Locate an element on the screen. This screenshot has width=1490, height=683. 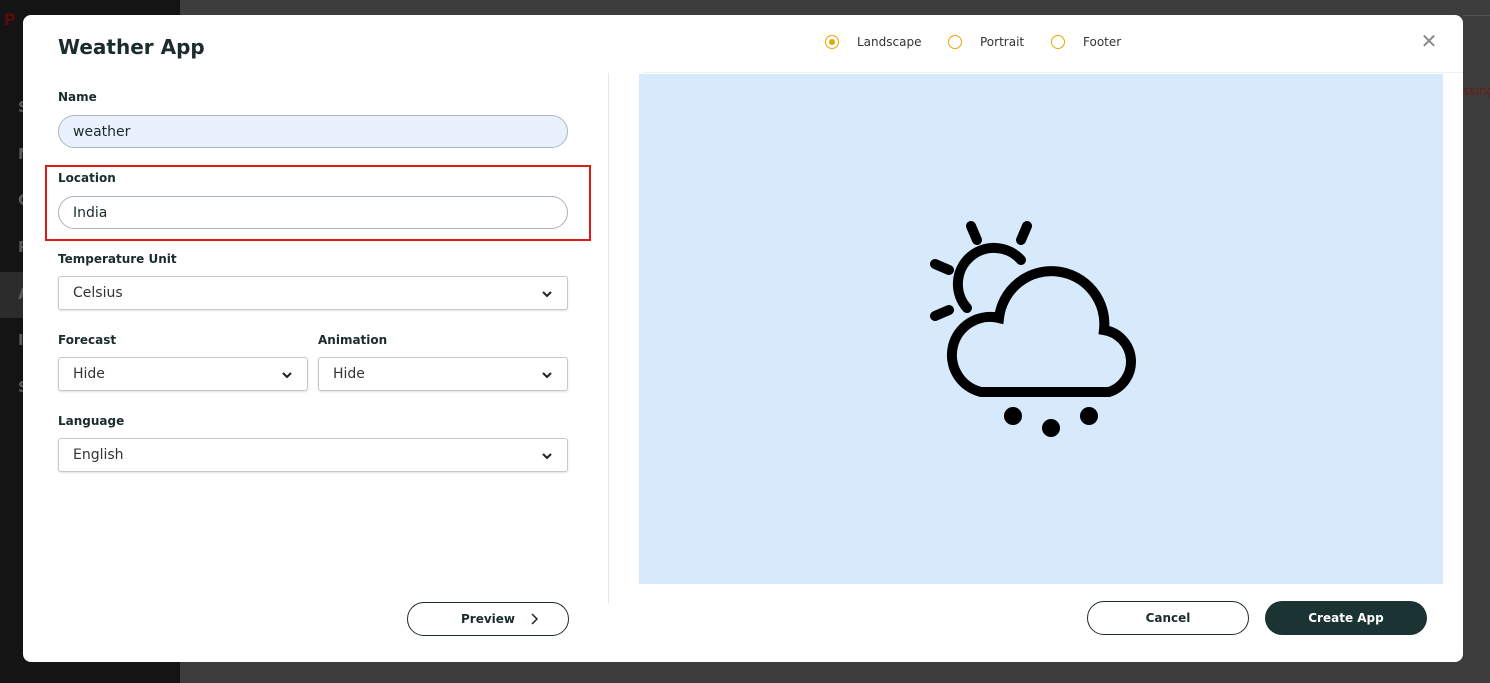
forecast-select: Hide is located at coordinates (183, 374).